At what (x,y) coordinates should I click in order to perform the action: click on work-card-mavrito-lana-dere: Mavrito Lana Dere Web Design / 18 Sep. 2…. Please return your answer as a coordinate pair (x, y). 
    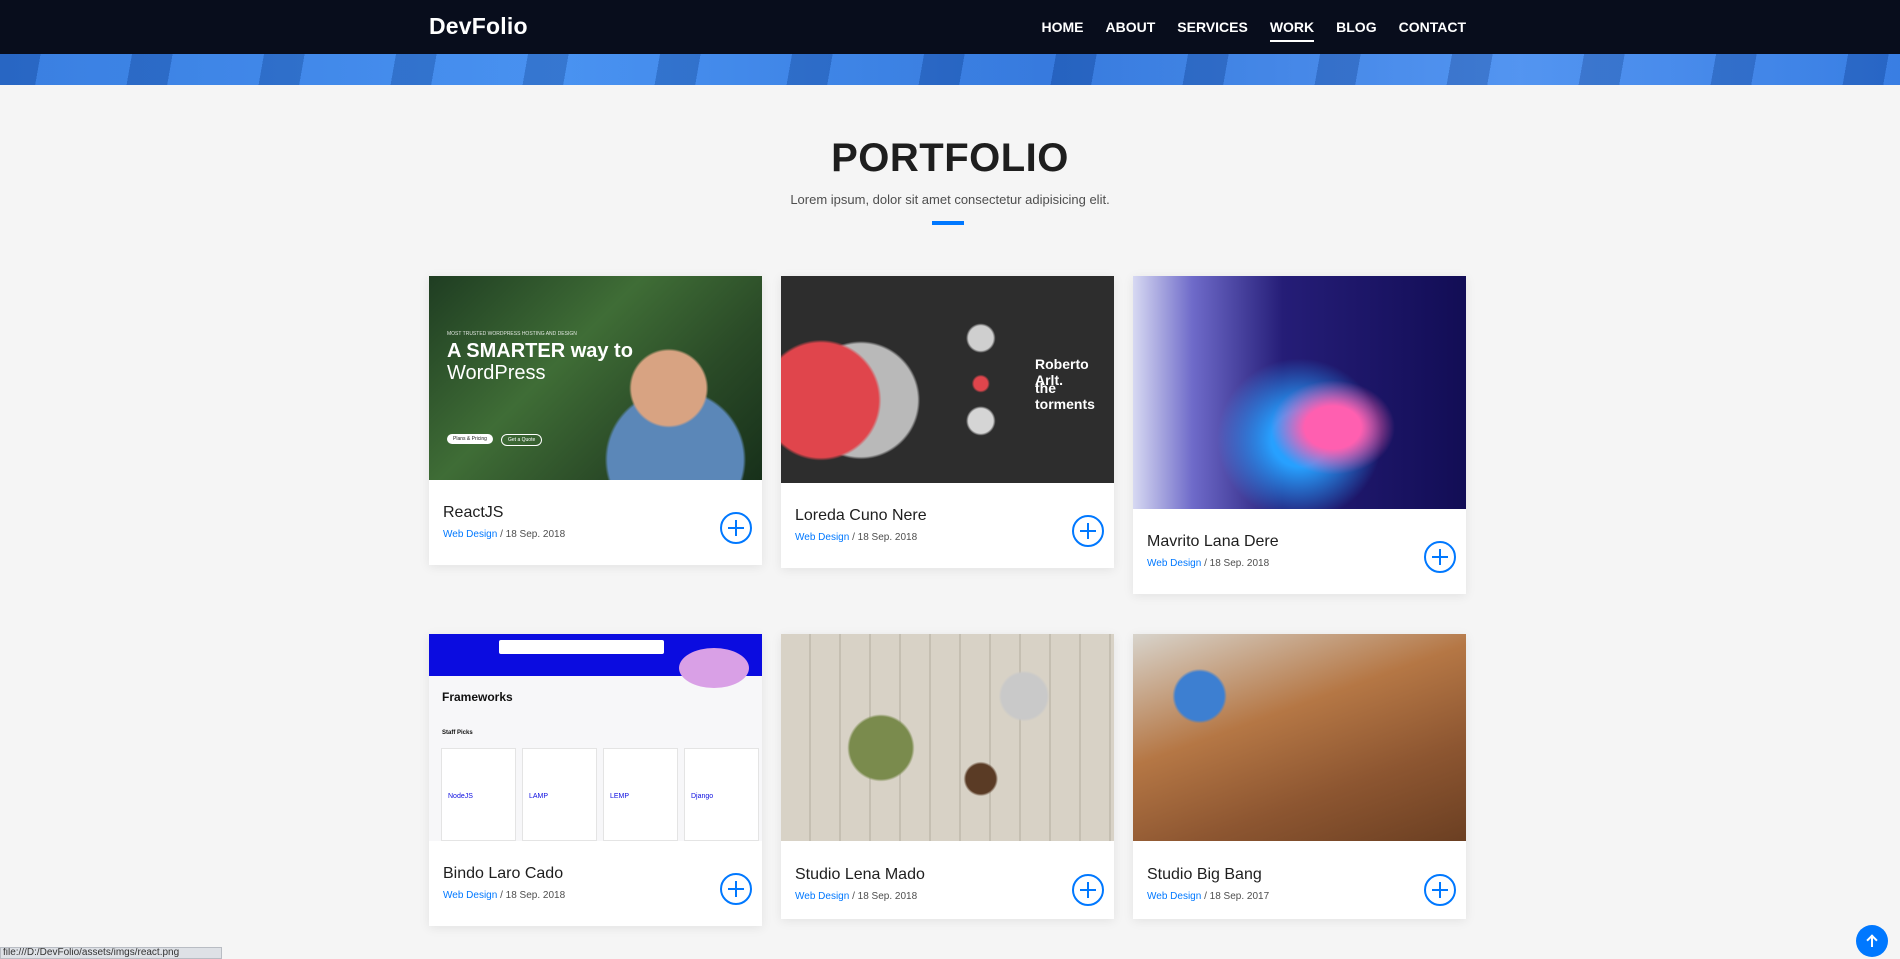
    Looking at the image, I should click on (1299, 435).